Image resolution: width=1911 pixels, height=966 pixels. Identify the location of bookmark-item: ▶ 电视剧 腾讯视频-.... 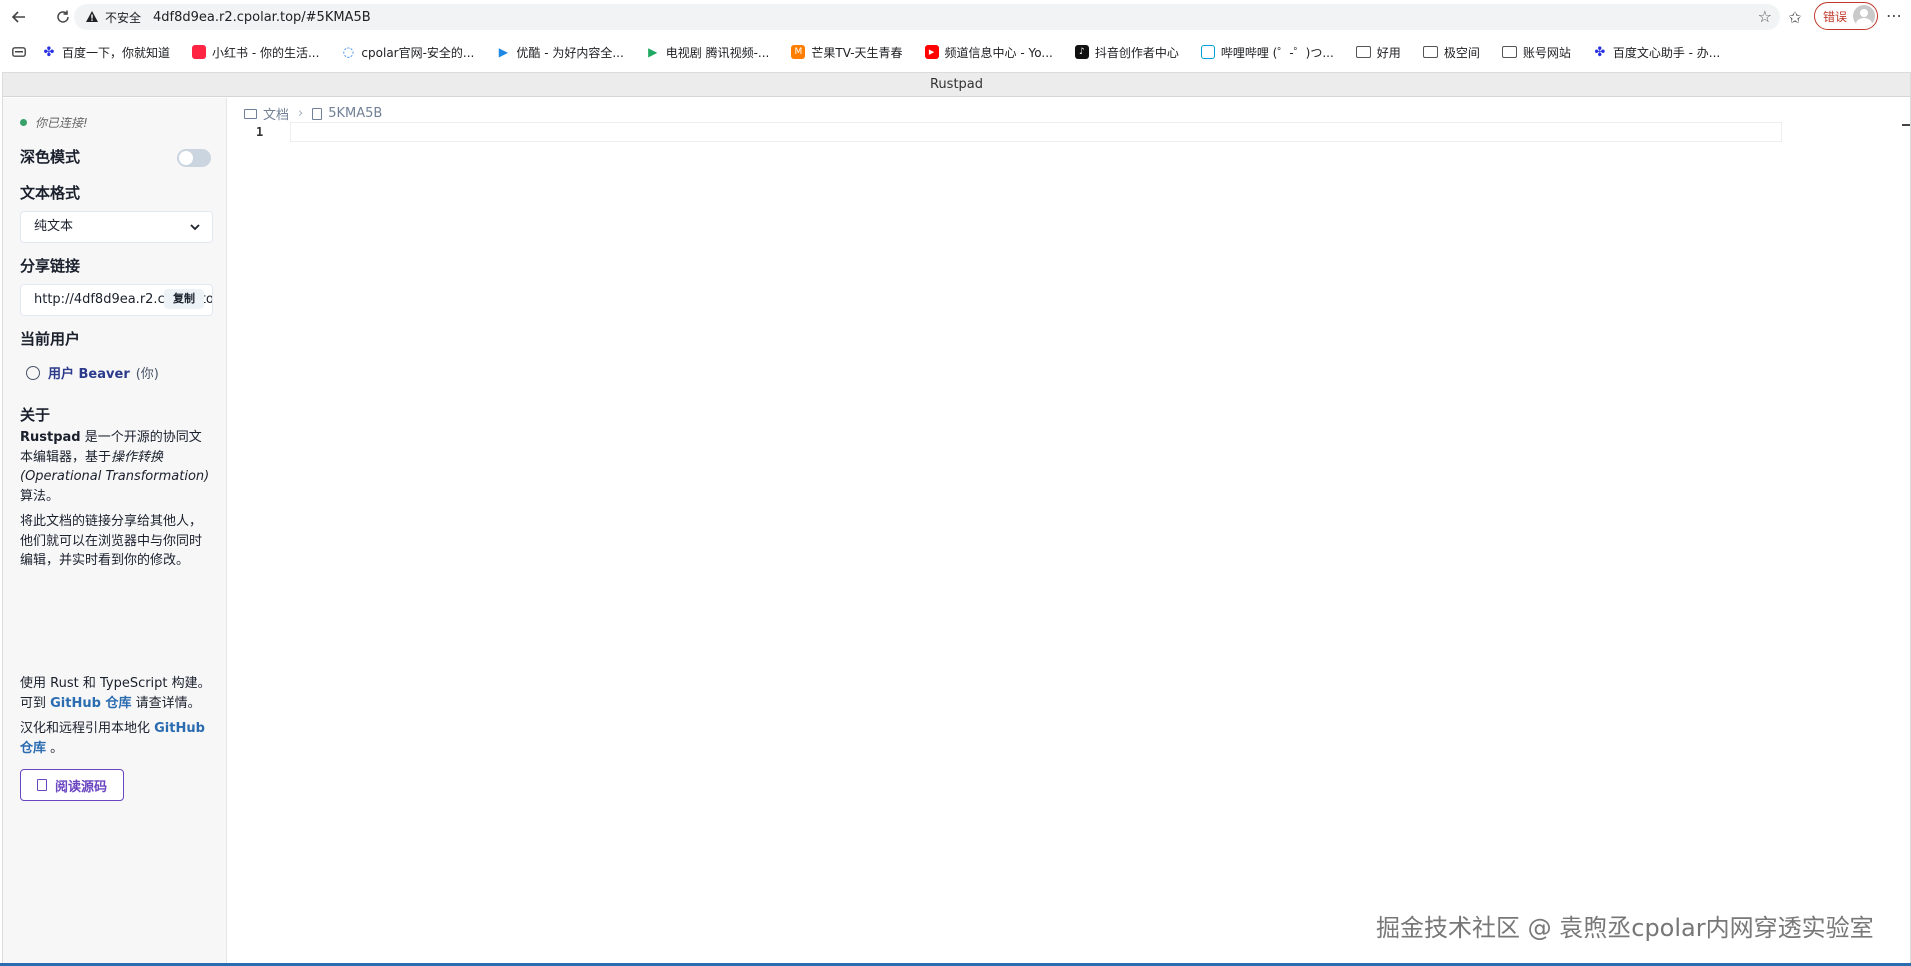
(707, 52).